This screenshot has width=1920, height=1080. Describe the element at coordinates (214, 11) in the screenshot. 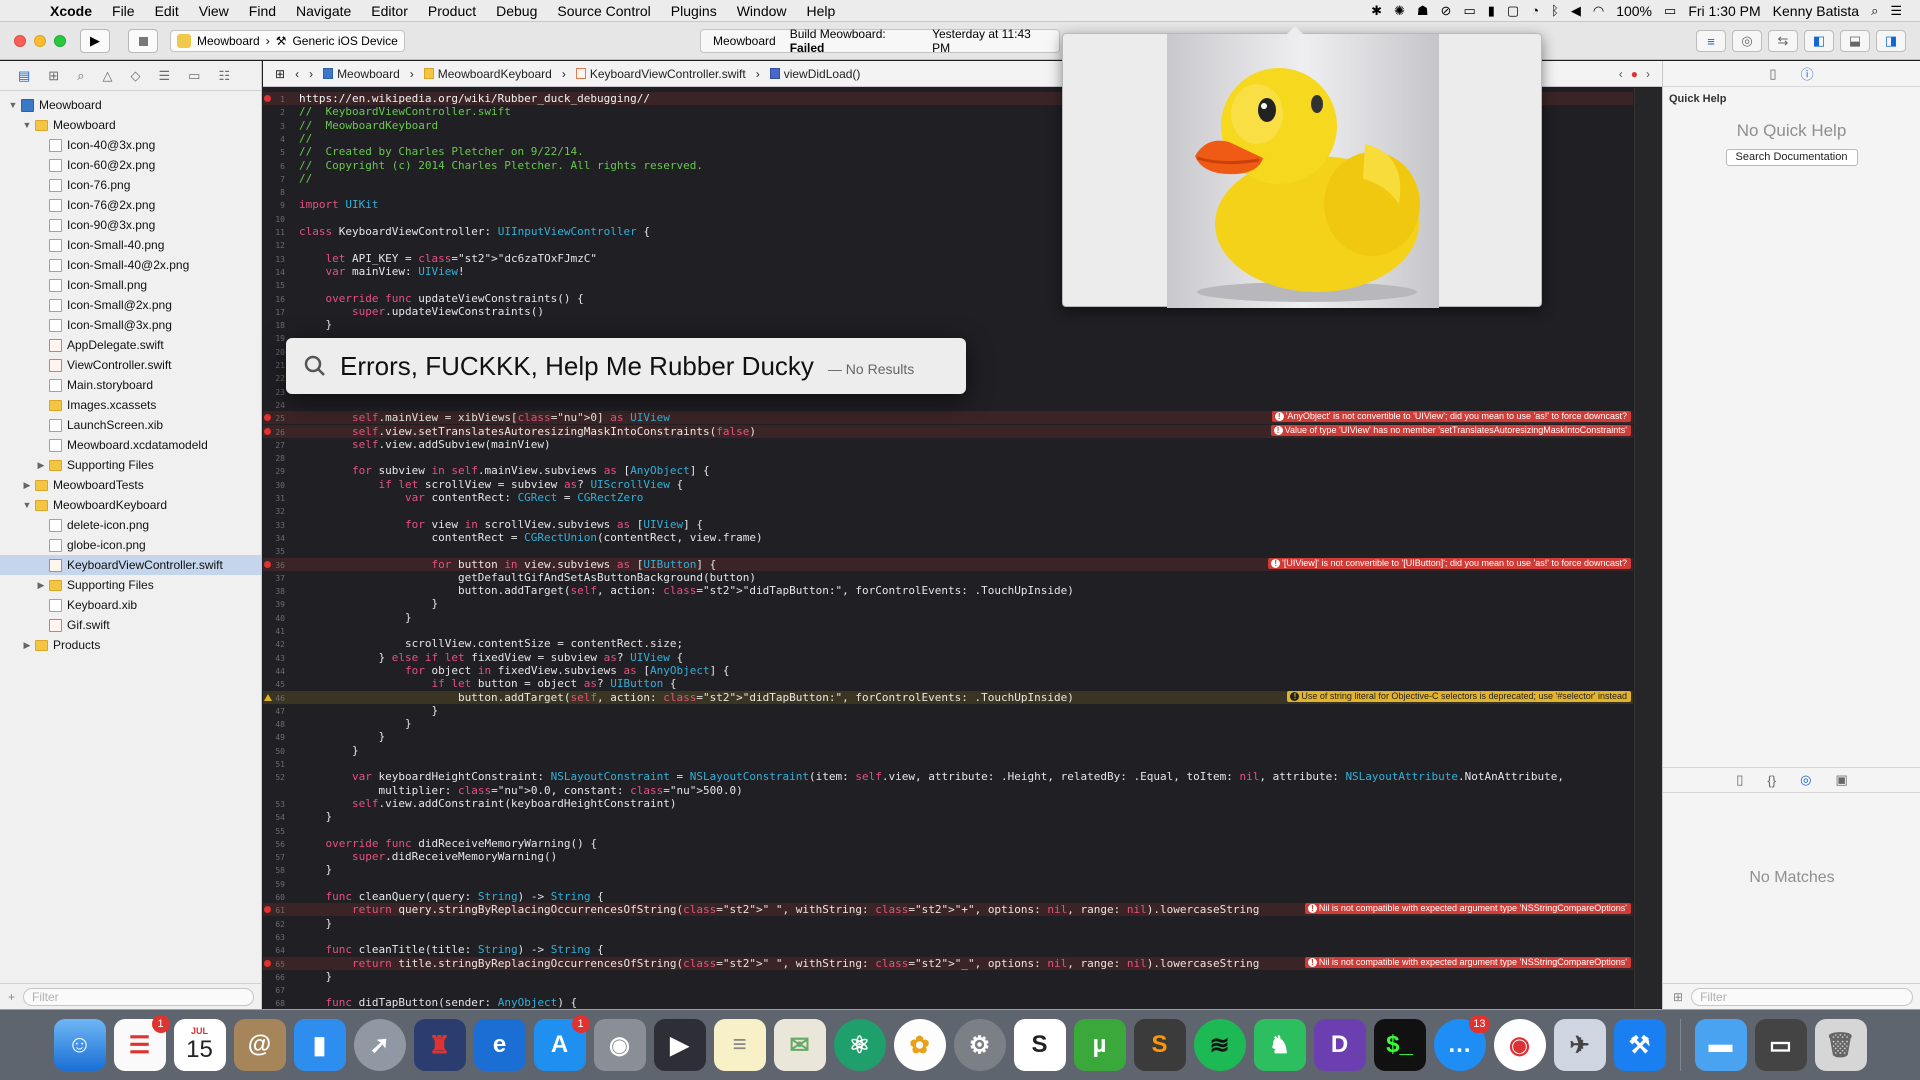

I see `menu-view: View` at that location.